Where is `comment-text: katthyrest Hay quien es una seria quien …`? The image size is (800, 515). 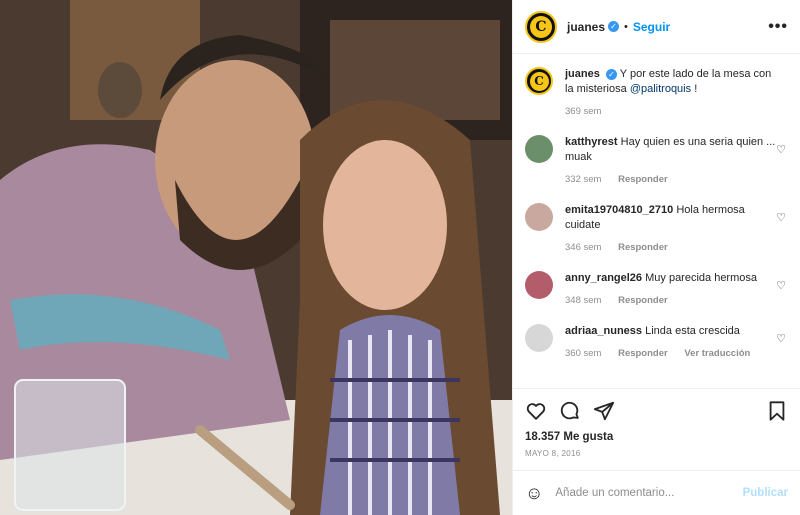 comment-text: katthyrest Hay quien es una seria quien … is located at coordinates (672, 161).